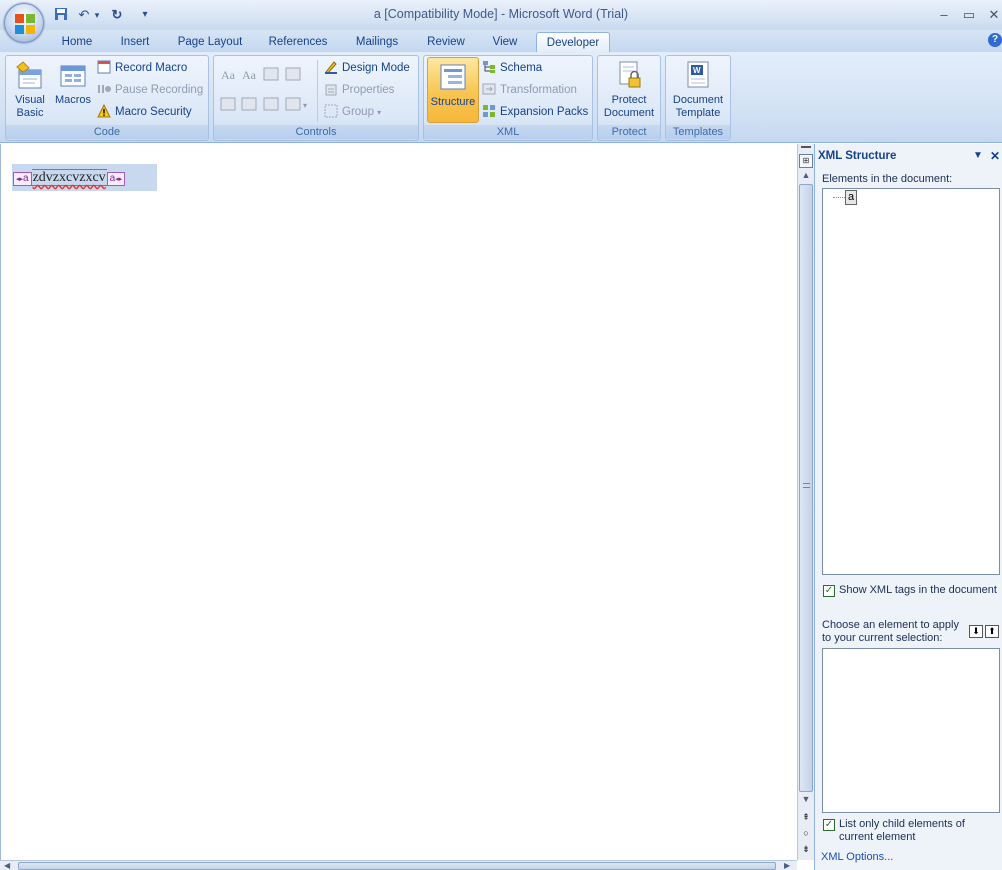  What do you see at coordinates (992, 15) in the screenshot?
I see `close-button: ✕` at bounding box center [992, 15].